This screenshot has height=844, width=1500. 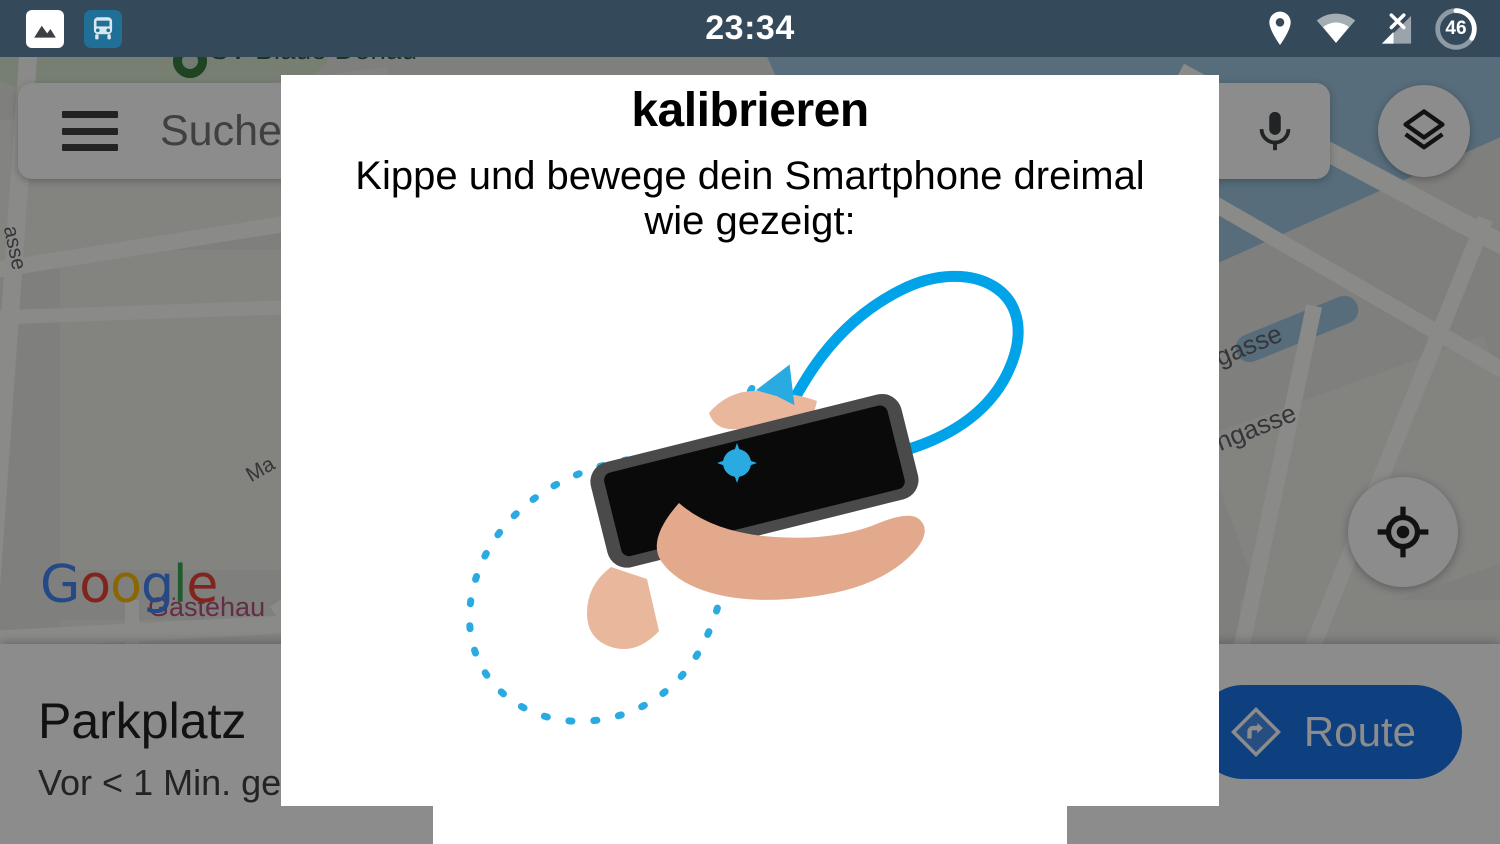 I want to click on thumb, so click(x=623, y=608).